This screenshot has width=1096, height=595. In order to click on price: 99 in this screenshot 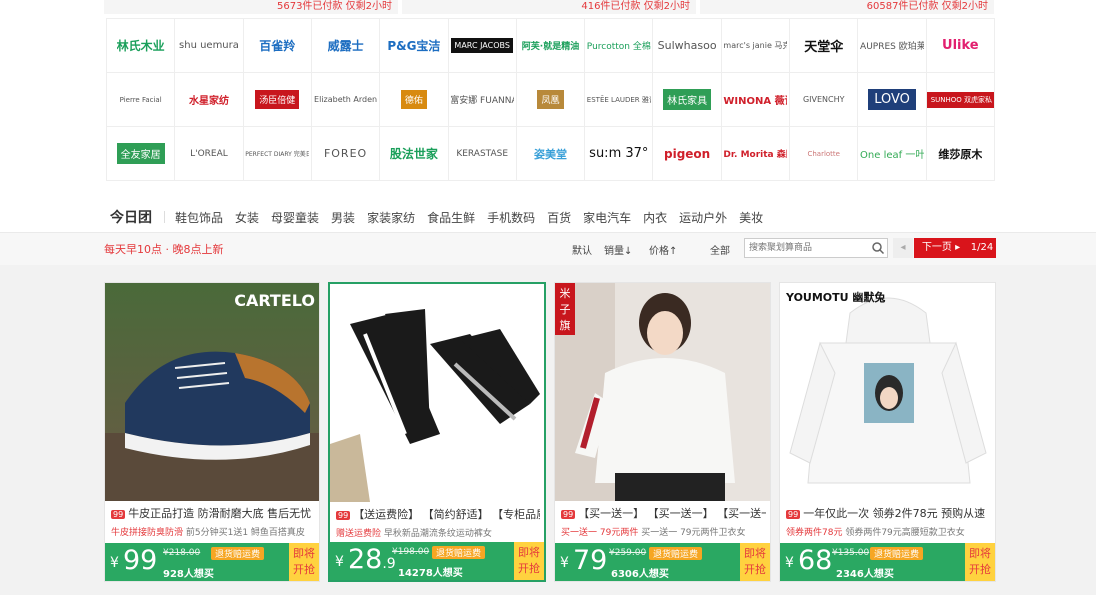, I will do `click(140, 560)`.